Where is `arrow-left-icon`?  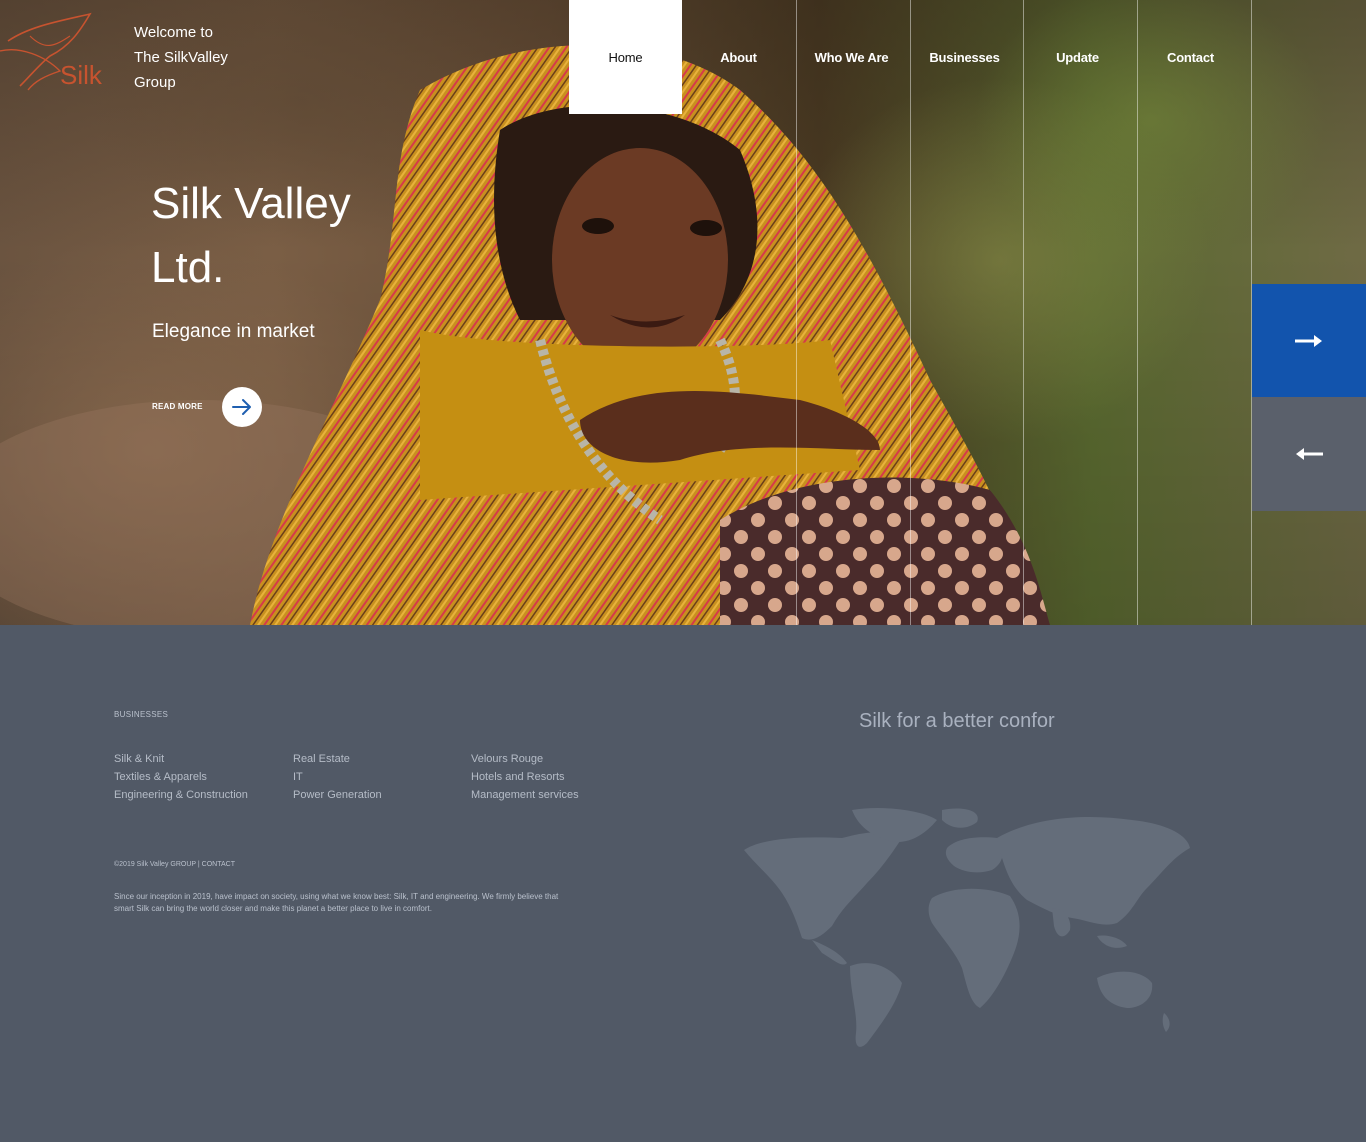
arrow-left-icon is located at coordinates (1309, 454).